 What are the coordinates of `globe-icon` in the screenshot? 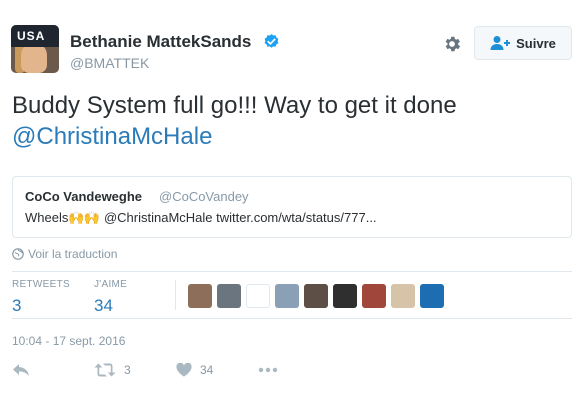 It's located at (18, 254).